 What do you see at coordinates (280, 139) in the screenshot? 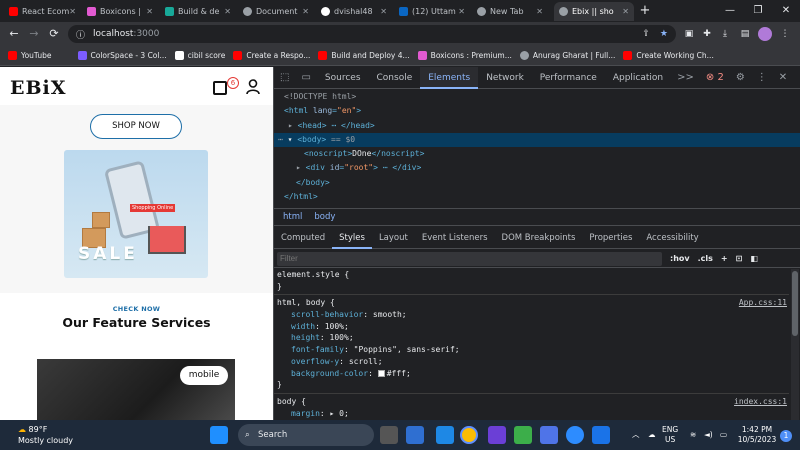
I see `ellipsis-icon: ⋯` at bounding box center [280, 139].